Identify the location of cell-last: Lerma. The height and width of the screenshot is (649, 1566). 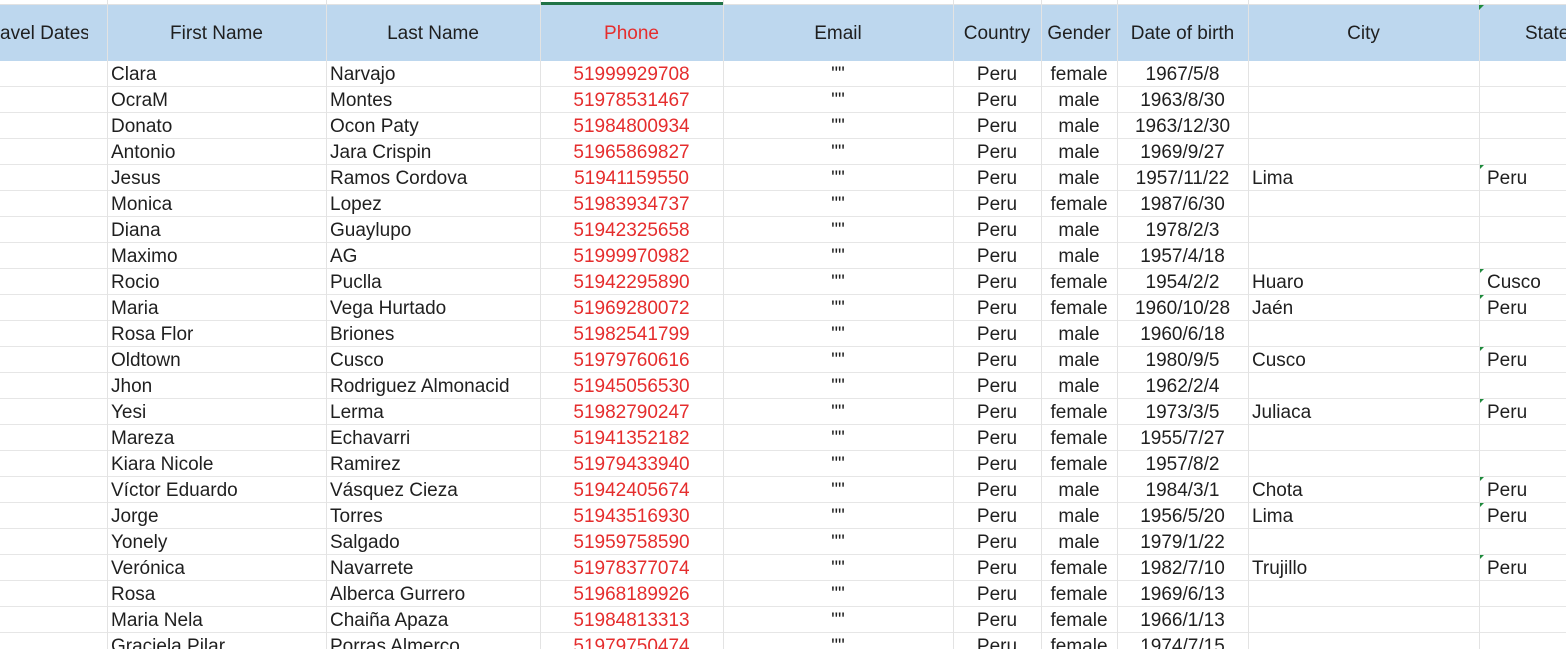
(433, 412).